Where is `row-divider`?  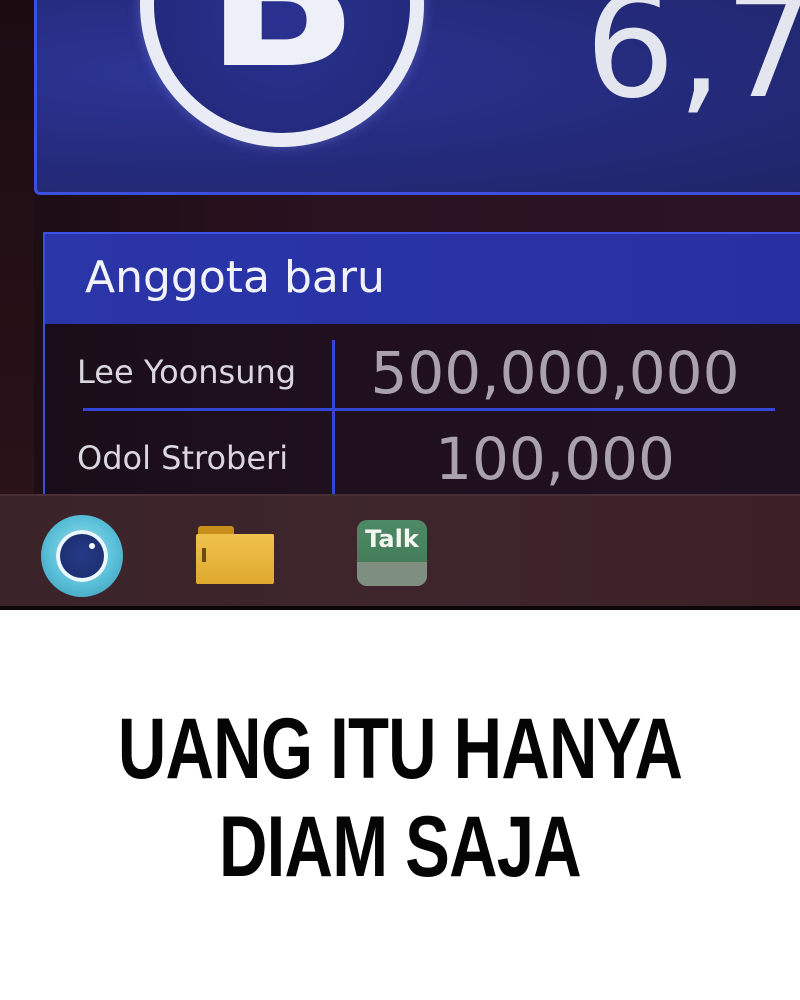
row-divider is located at coordinates (429, 409).